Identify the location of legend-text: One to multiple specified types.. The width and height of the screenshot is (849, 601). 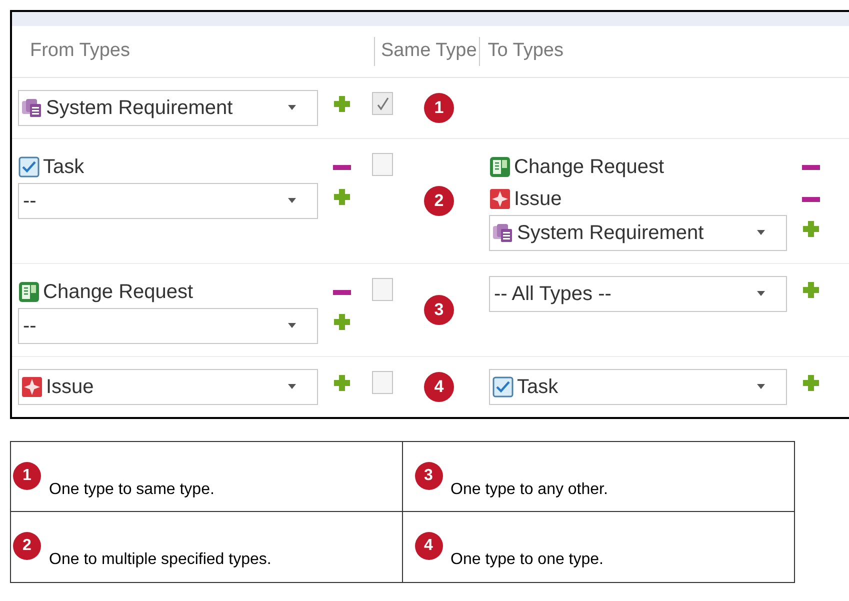
(160, 560).